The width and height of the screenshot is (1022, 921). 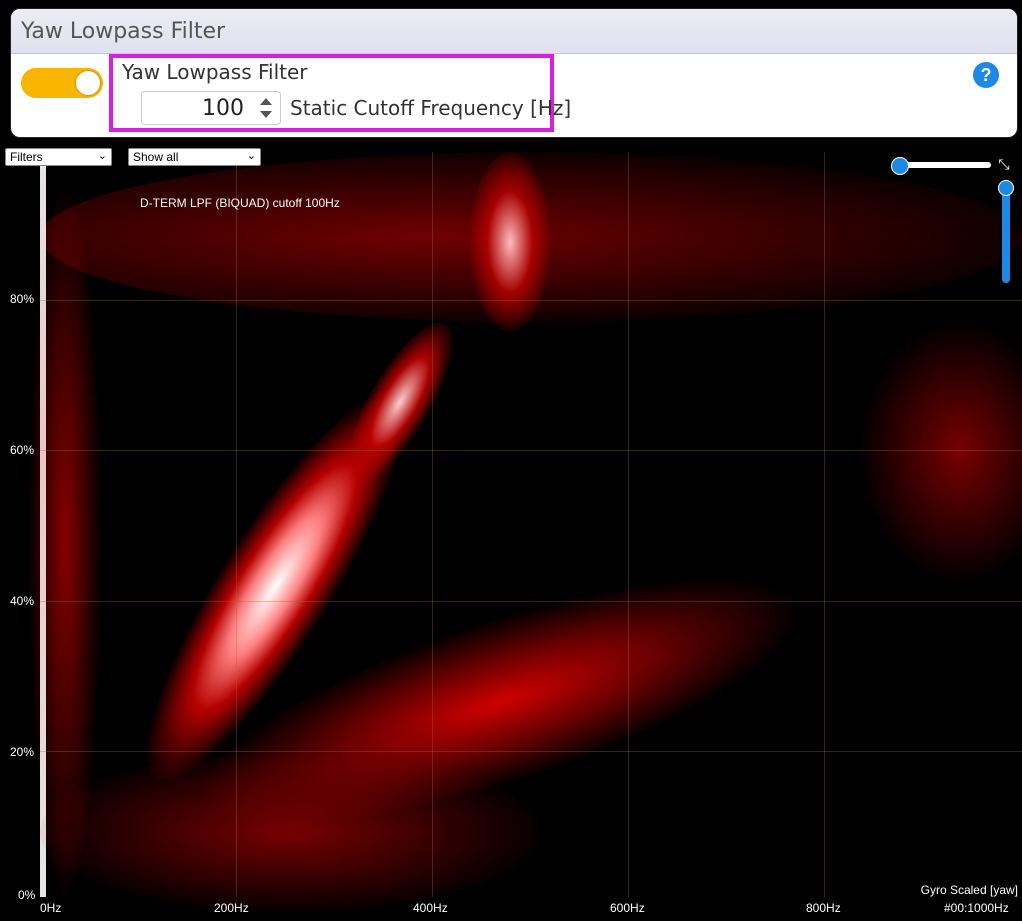 What do you see at coordinates (22, 450) in the screenshot?
I see `y-label-60: 60%` at bounding box center [22, 450].